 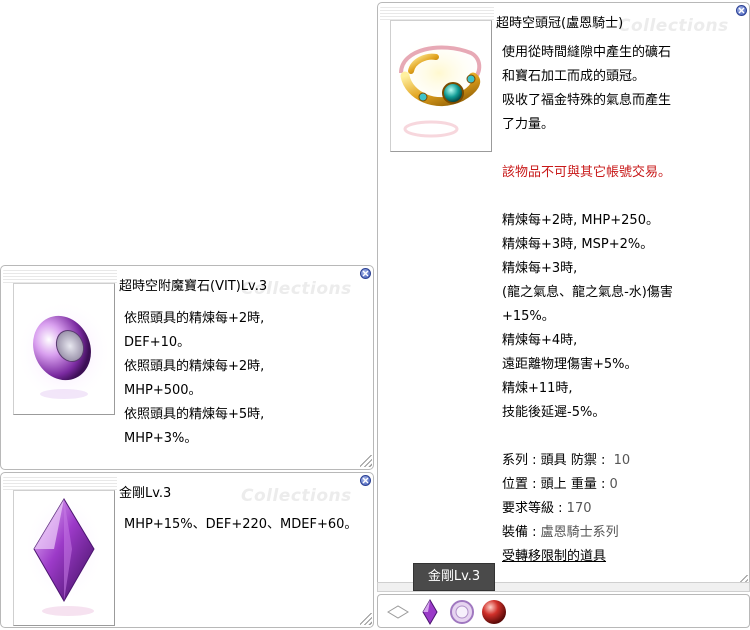 What do you see at coordinates (161, 438) in the screenshot?
I see `enchant-line: MHP+3%。` at bounding box center [161, 438].